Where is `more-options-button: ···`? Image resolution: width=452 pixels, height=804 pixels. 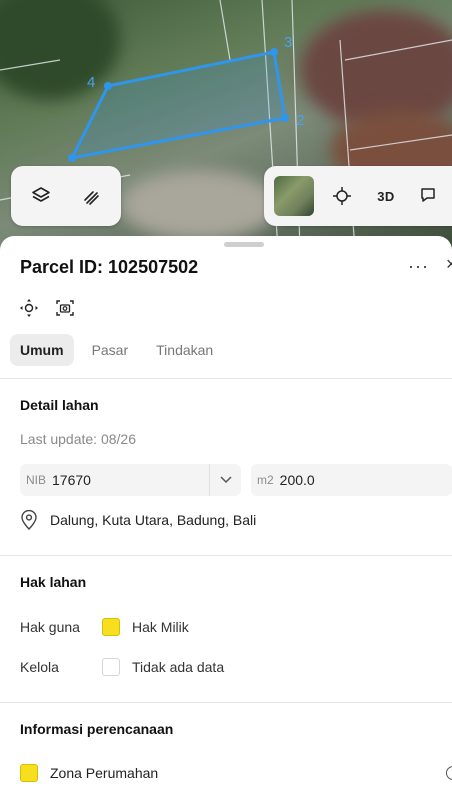 more-options-button: ··· is located at coordinates (418, 266).